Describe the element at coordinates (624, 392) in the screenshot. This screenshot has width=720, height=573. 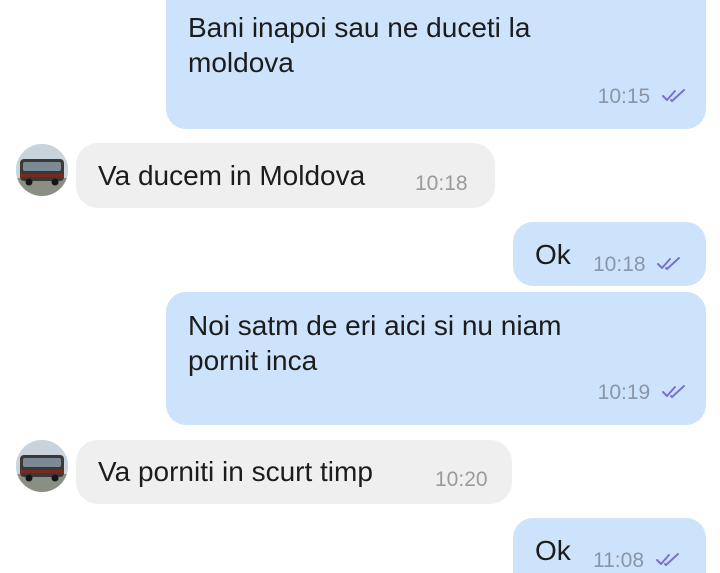
I see `message-time: 10:19` at that location.